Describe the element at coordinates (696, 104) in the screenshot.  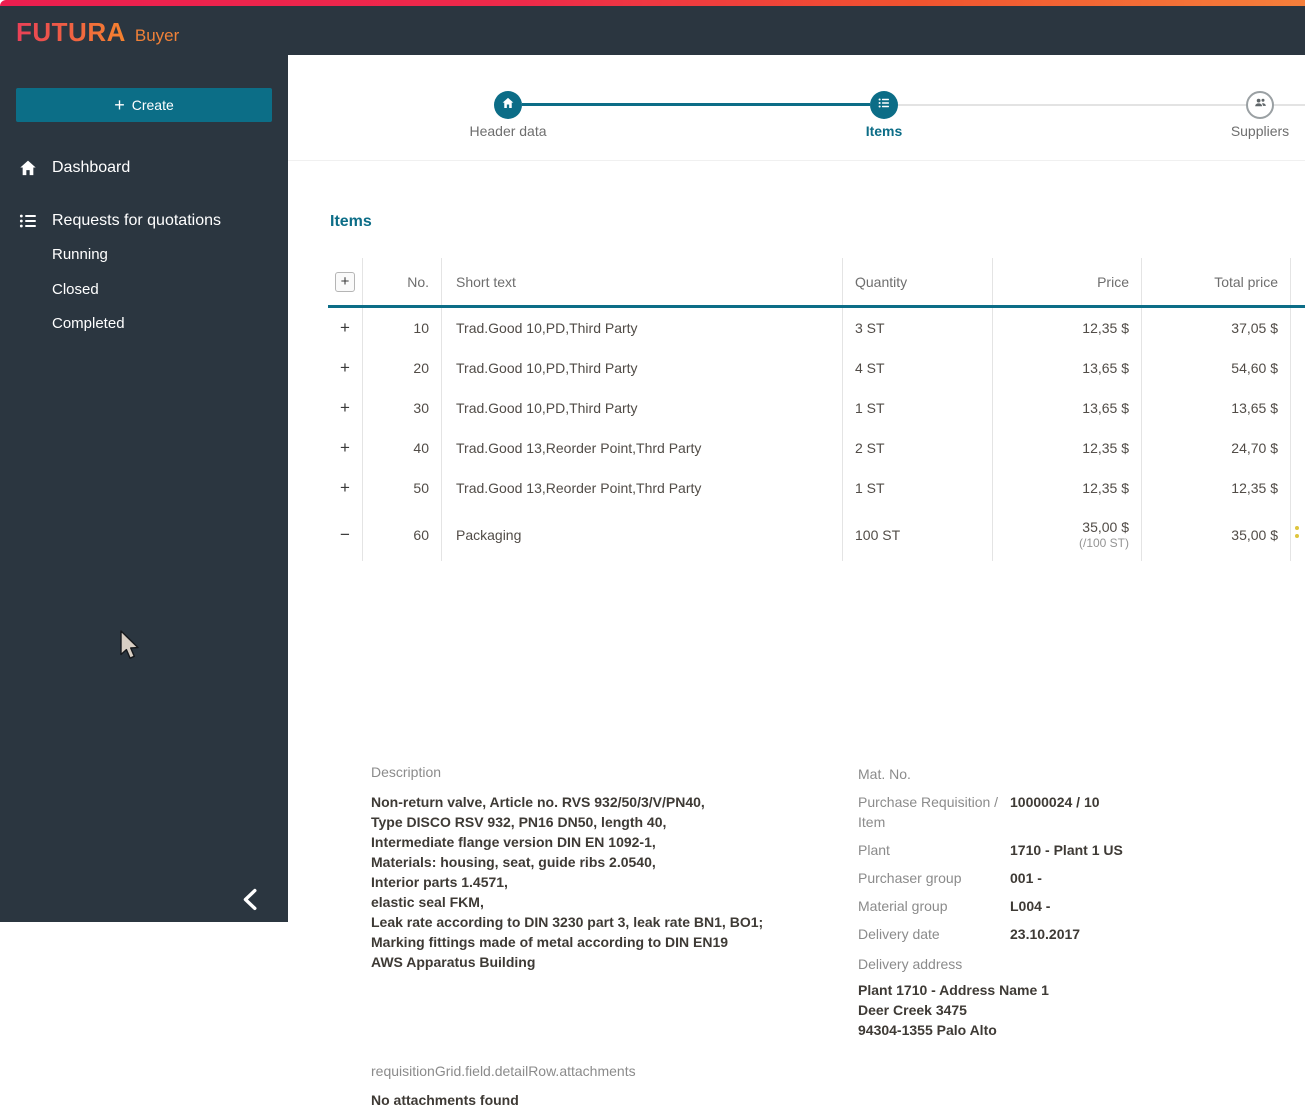
I see `stepper-connector-done` at that location.